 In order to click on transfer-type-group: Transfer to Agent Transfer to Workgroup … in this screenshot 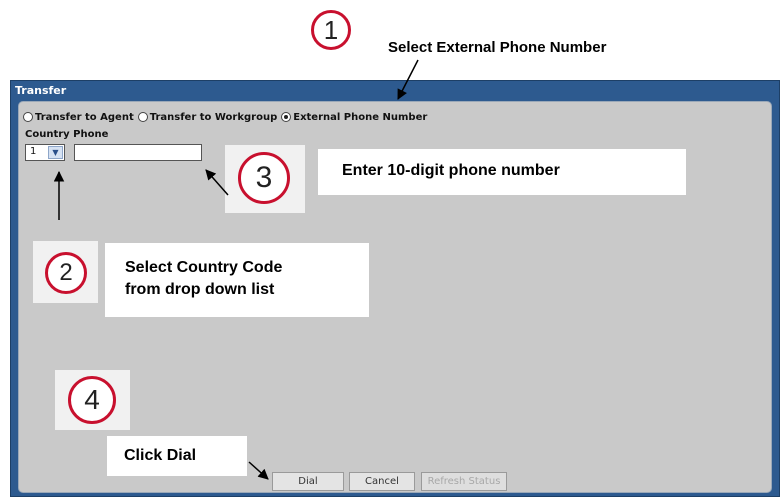, I will do `click(227, 117)`.